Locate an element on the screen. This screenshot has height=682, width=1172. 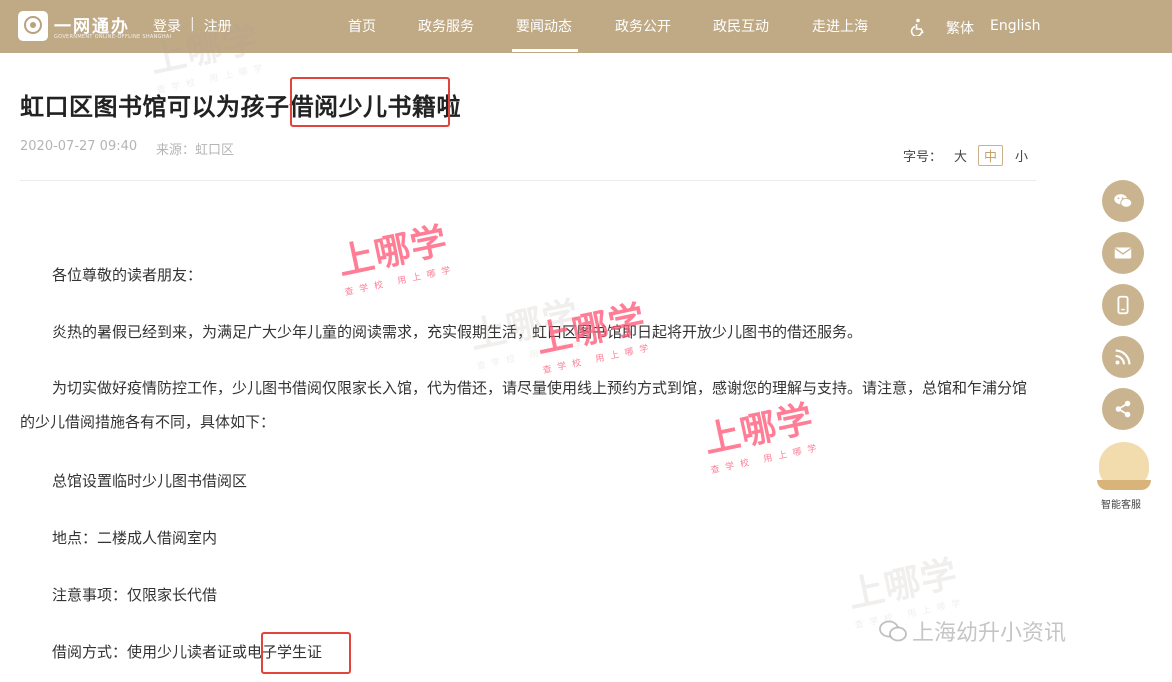
font-size-small: 小 is located at coordinates (1021, 155).